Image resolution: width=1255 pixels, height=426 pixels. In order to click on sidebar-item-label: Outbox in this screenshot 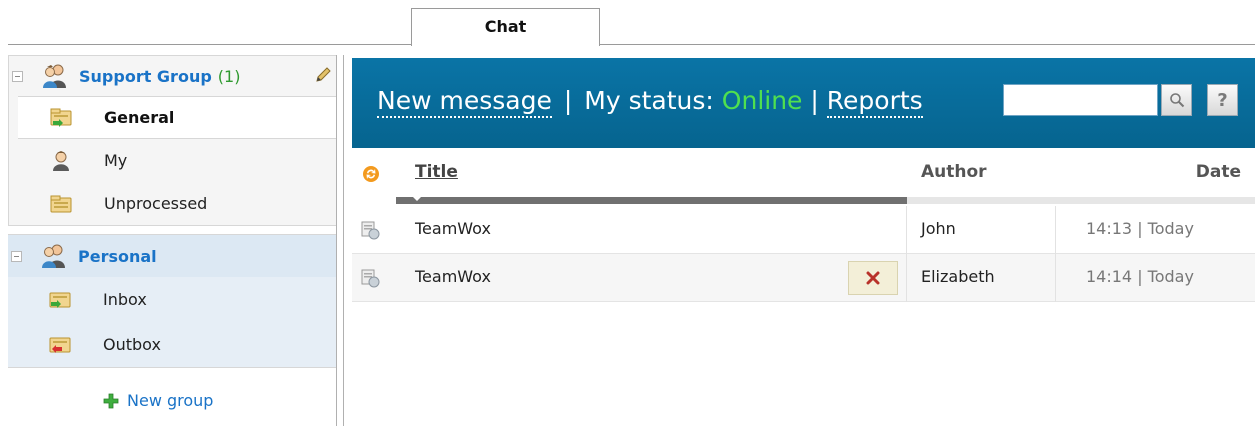, I will do `click(132, 344)`.